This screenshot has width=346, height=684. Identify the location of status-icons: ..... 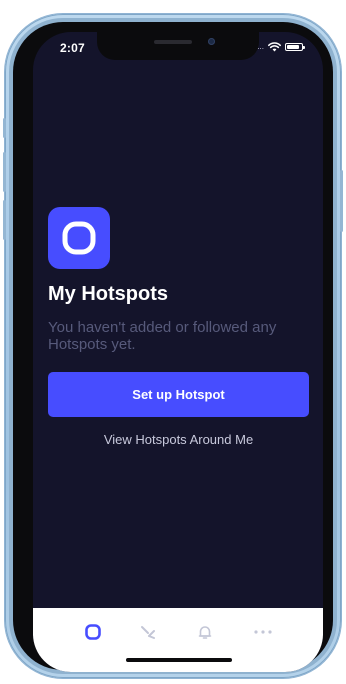
(280, 47).